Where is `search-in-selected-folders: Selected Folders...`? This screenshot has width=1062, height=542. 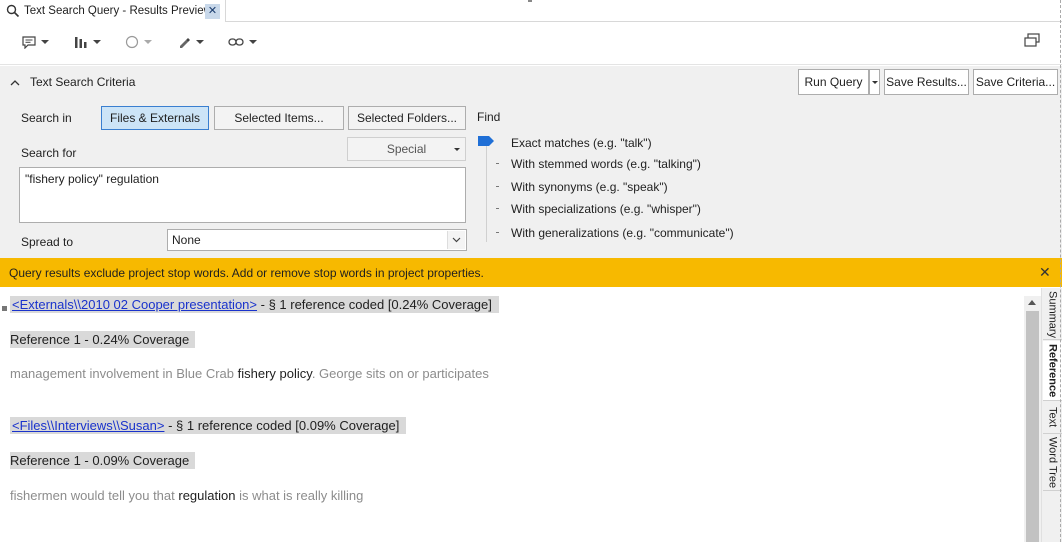
search-in-selected-folders: Selected Folders... is located at coordinates (407, 118).